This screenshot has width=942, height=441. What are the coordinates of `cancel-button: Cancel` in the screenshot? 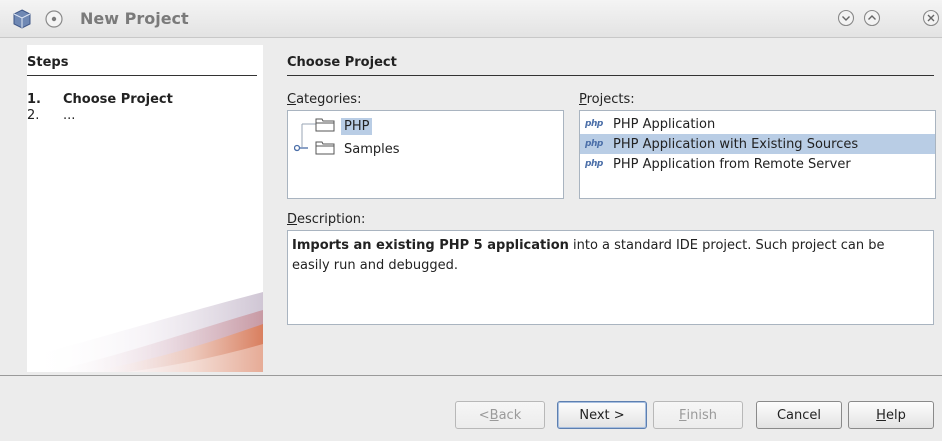 It's located at (799, 415).